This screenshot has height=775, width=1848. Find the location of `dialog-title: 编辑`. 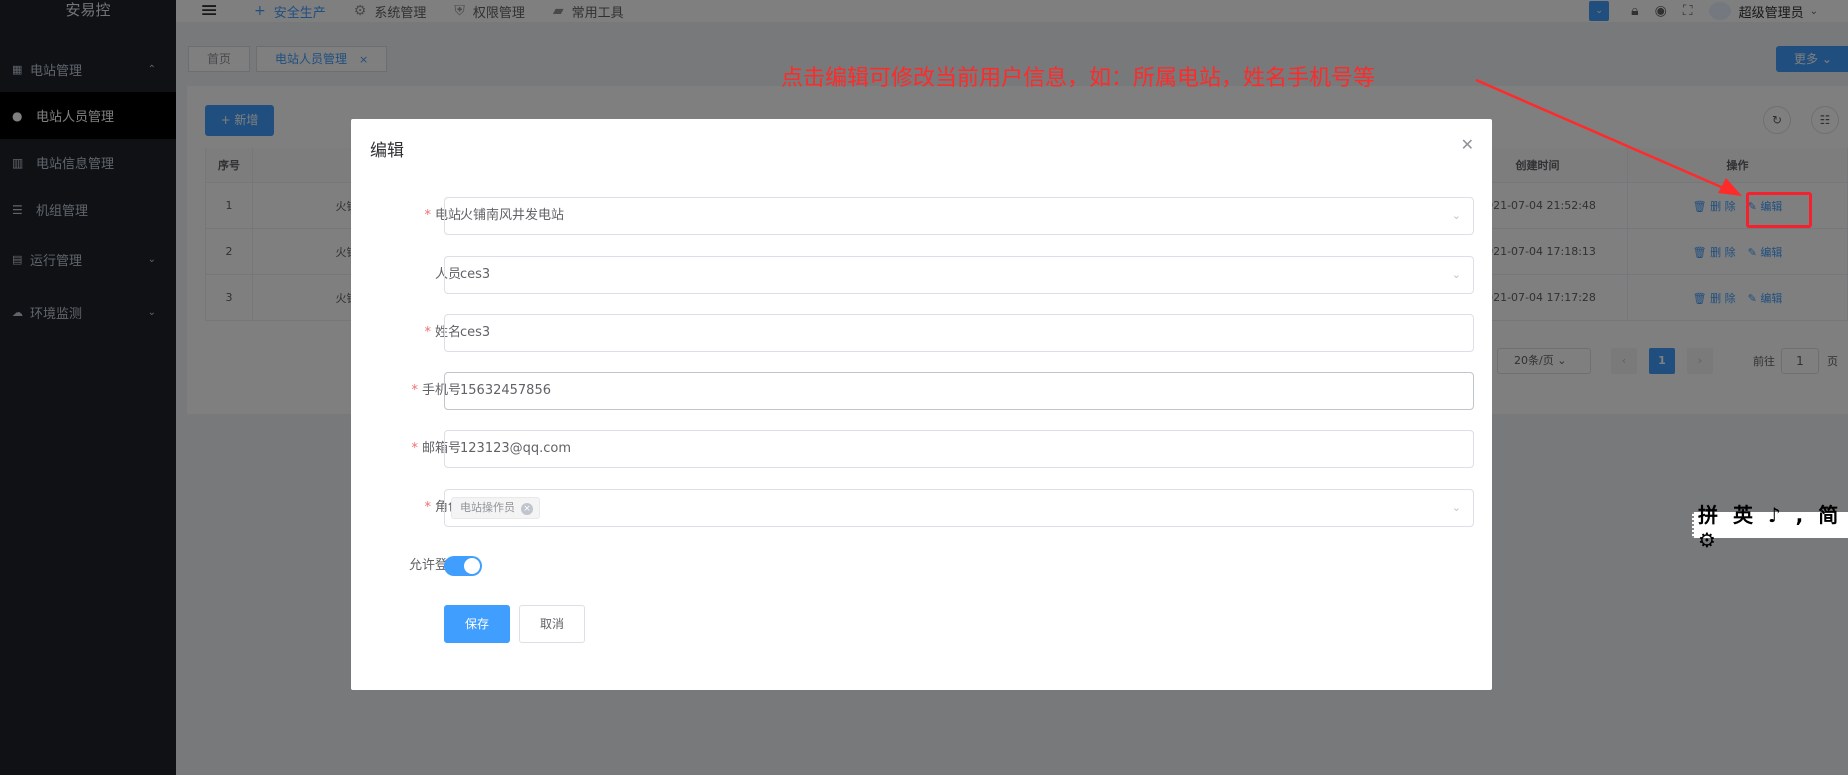

dialog-title: 编辑 is located at coordinates (387, 151).